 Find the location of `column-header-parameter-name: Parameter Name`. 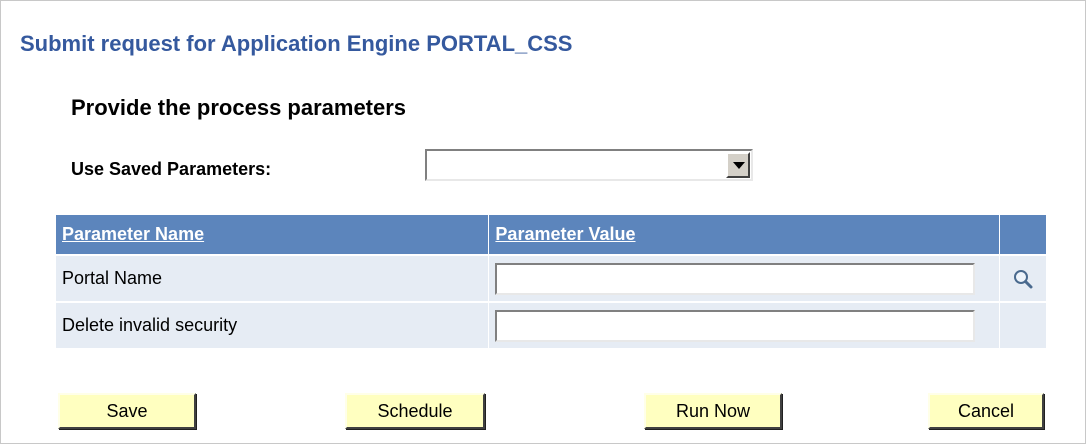

column-header-parameter-name: Parameter Name is located at coordinates (273, 235).